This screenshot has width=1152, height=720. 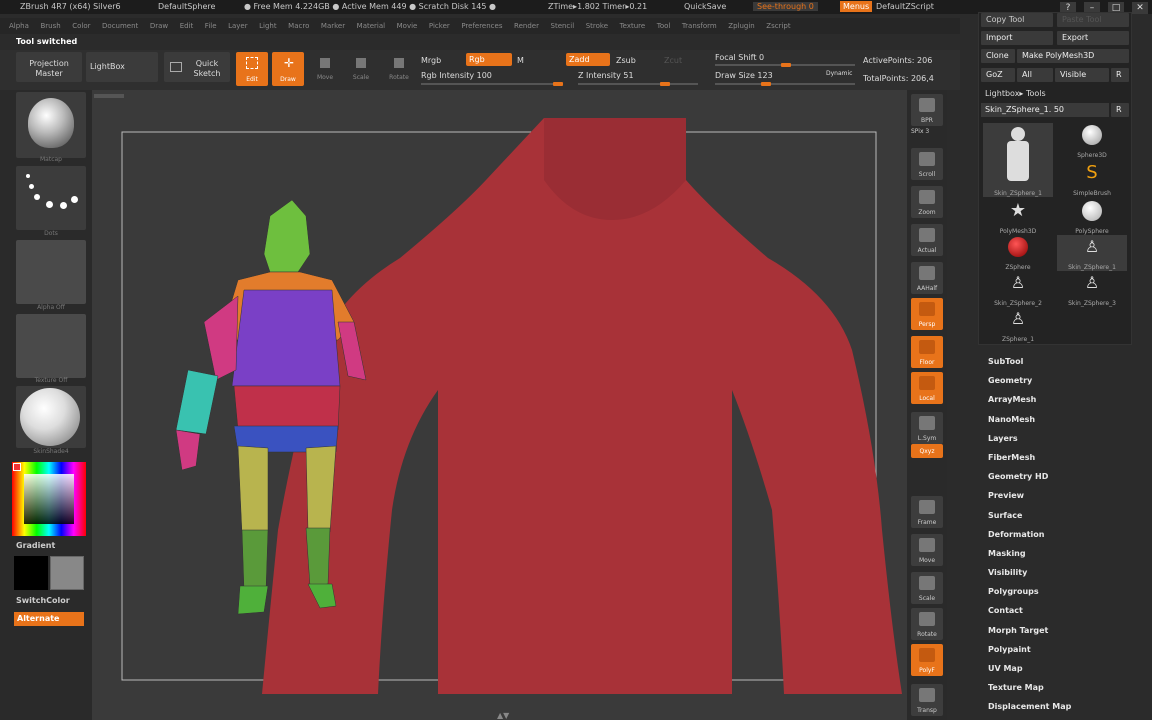 I want to click on draw-size-slider, so click(x=785, y=84).